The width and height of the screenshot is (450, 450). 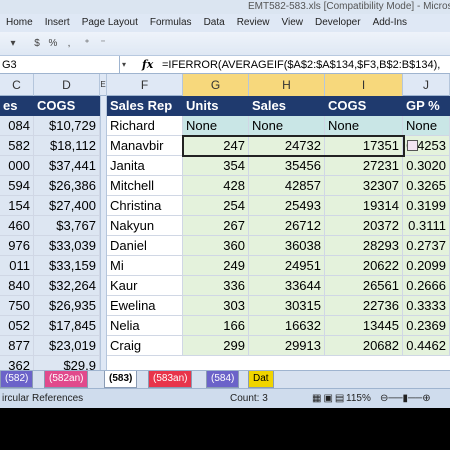 I want to click on cell-header: GP %, so click(x=426, y=106).